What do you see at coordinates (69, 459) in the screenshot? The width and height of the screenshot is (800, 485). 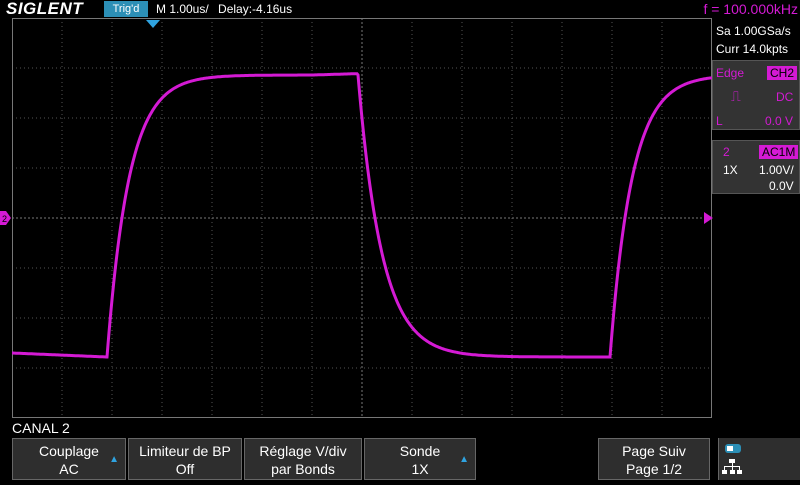 I see `coupling-button: Couplage AC ▲` at bounding box center [69, 459].